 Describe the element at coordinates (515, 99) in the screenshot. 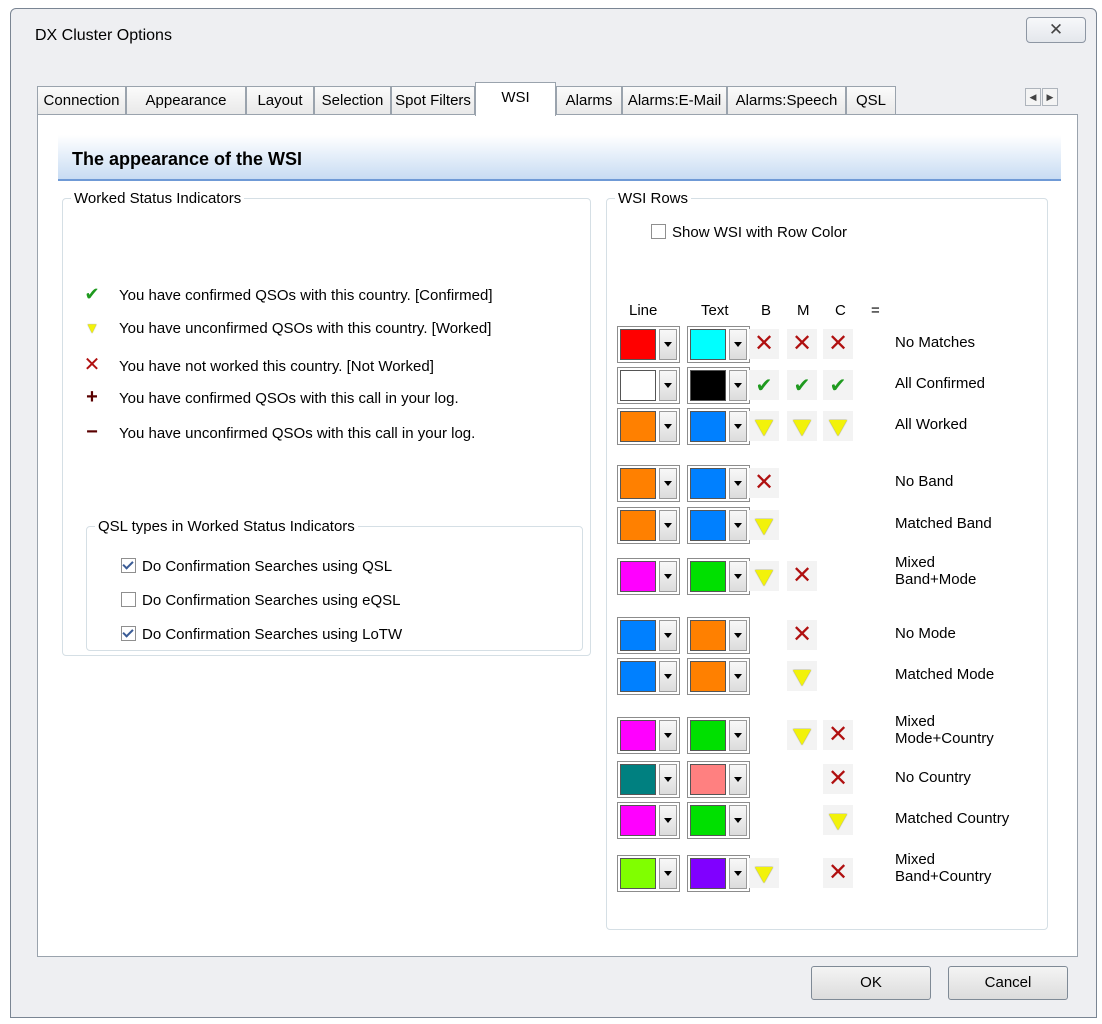

I see `tab-wsi: WSI` at that location.